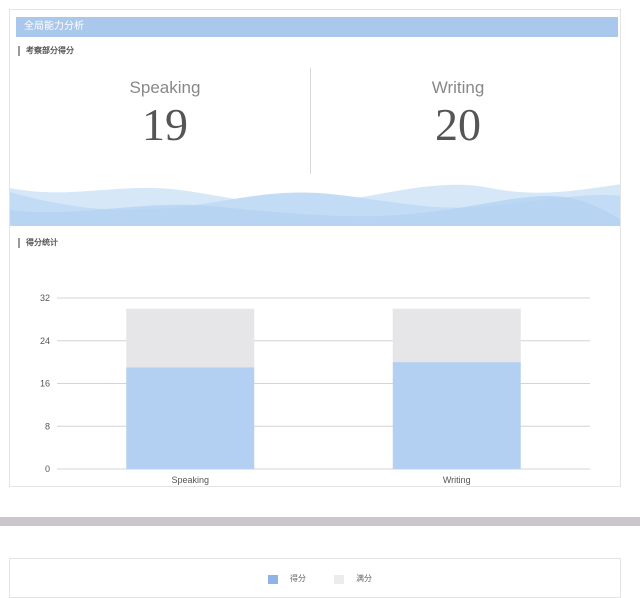  I want to click on score-speaking: Speaking 19, so click(165, 114).